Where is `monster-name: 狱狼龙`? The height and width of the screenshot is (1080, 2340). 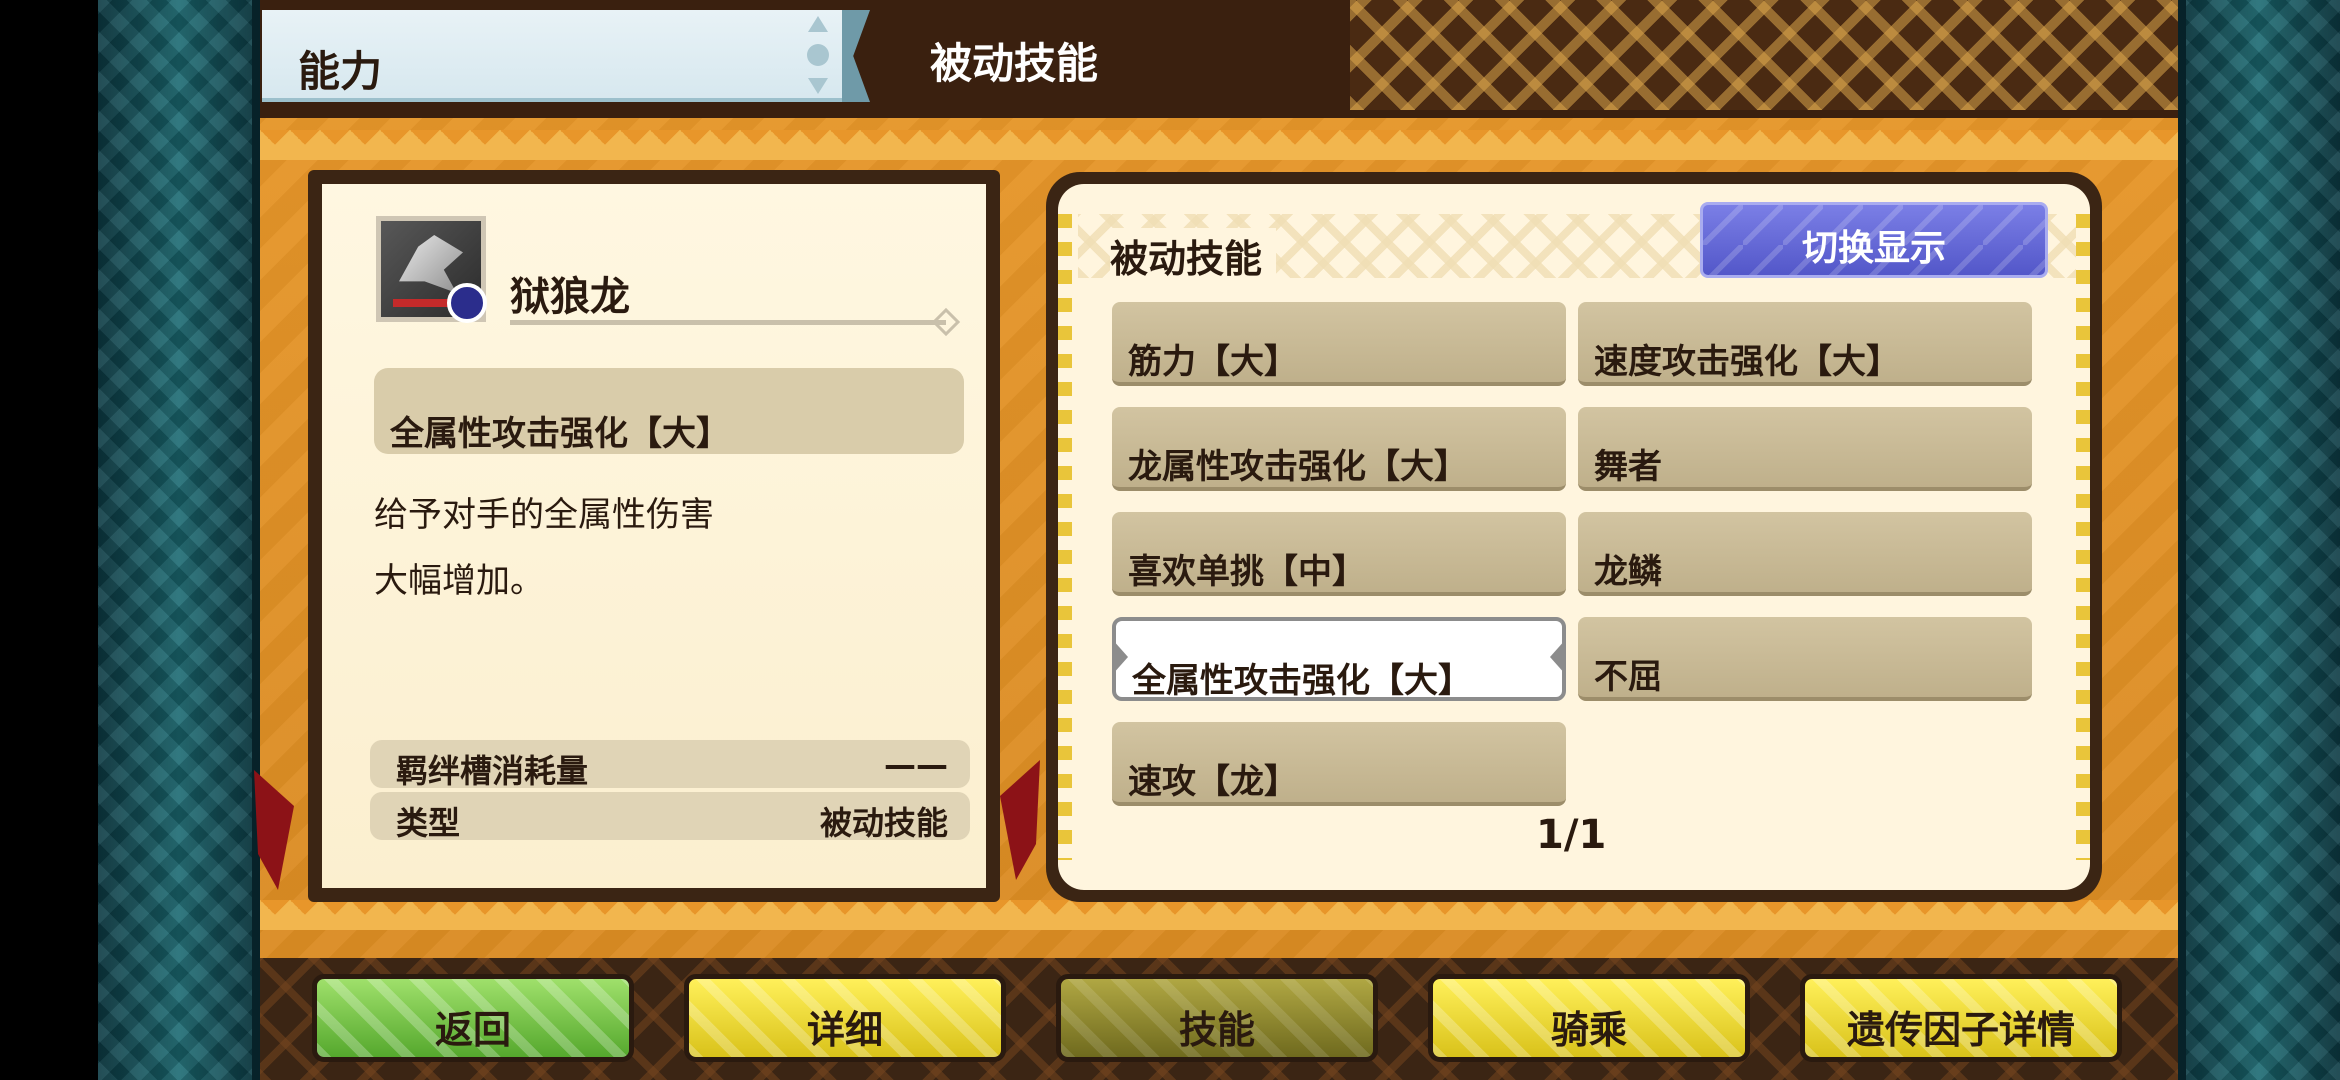
monster-name: 狱狼龙 is located at coordinates (570, 297).